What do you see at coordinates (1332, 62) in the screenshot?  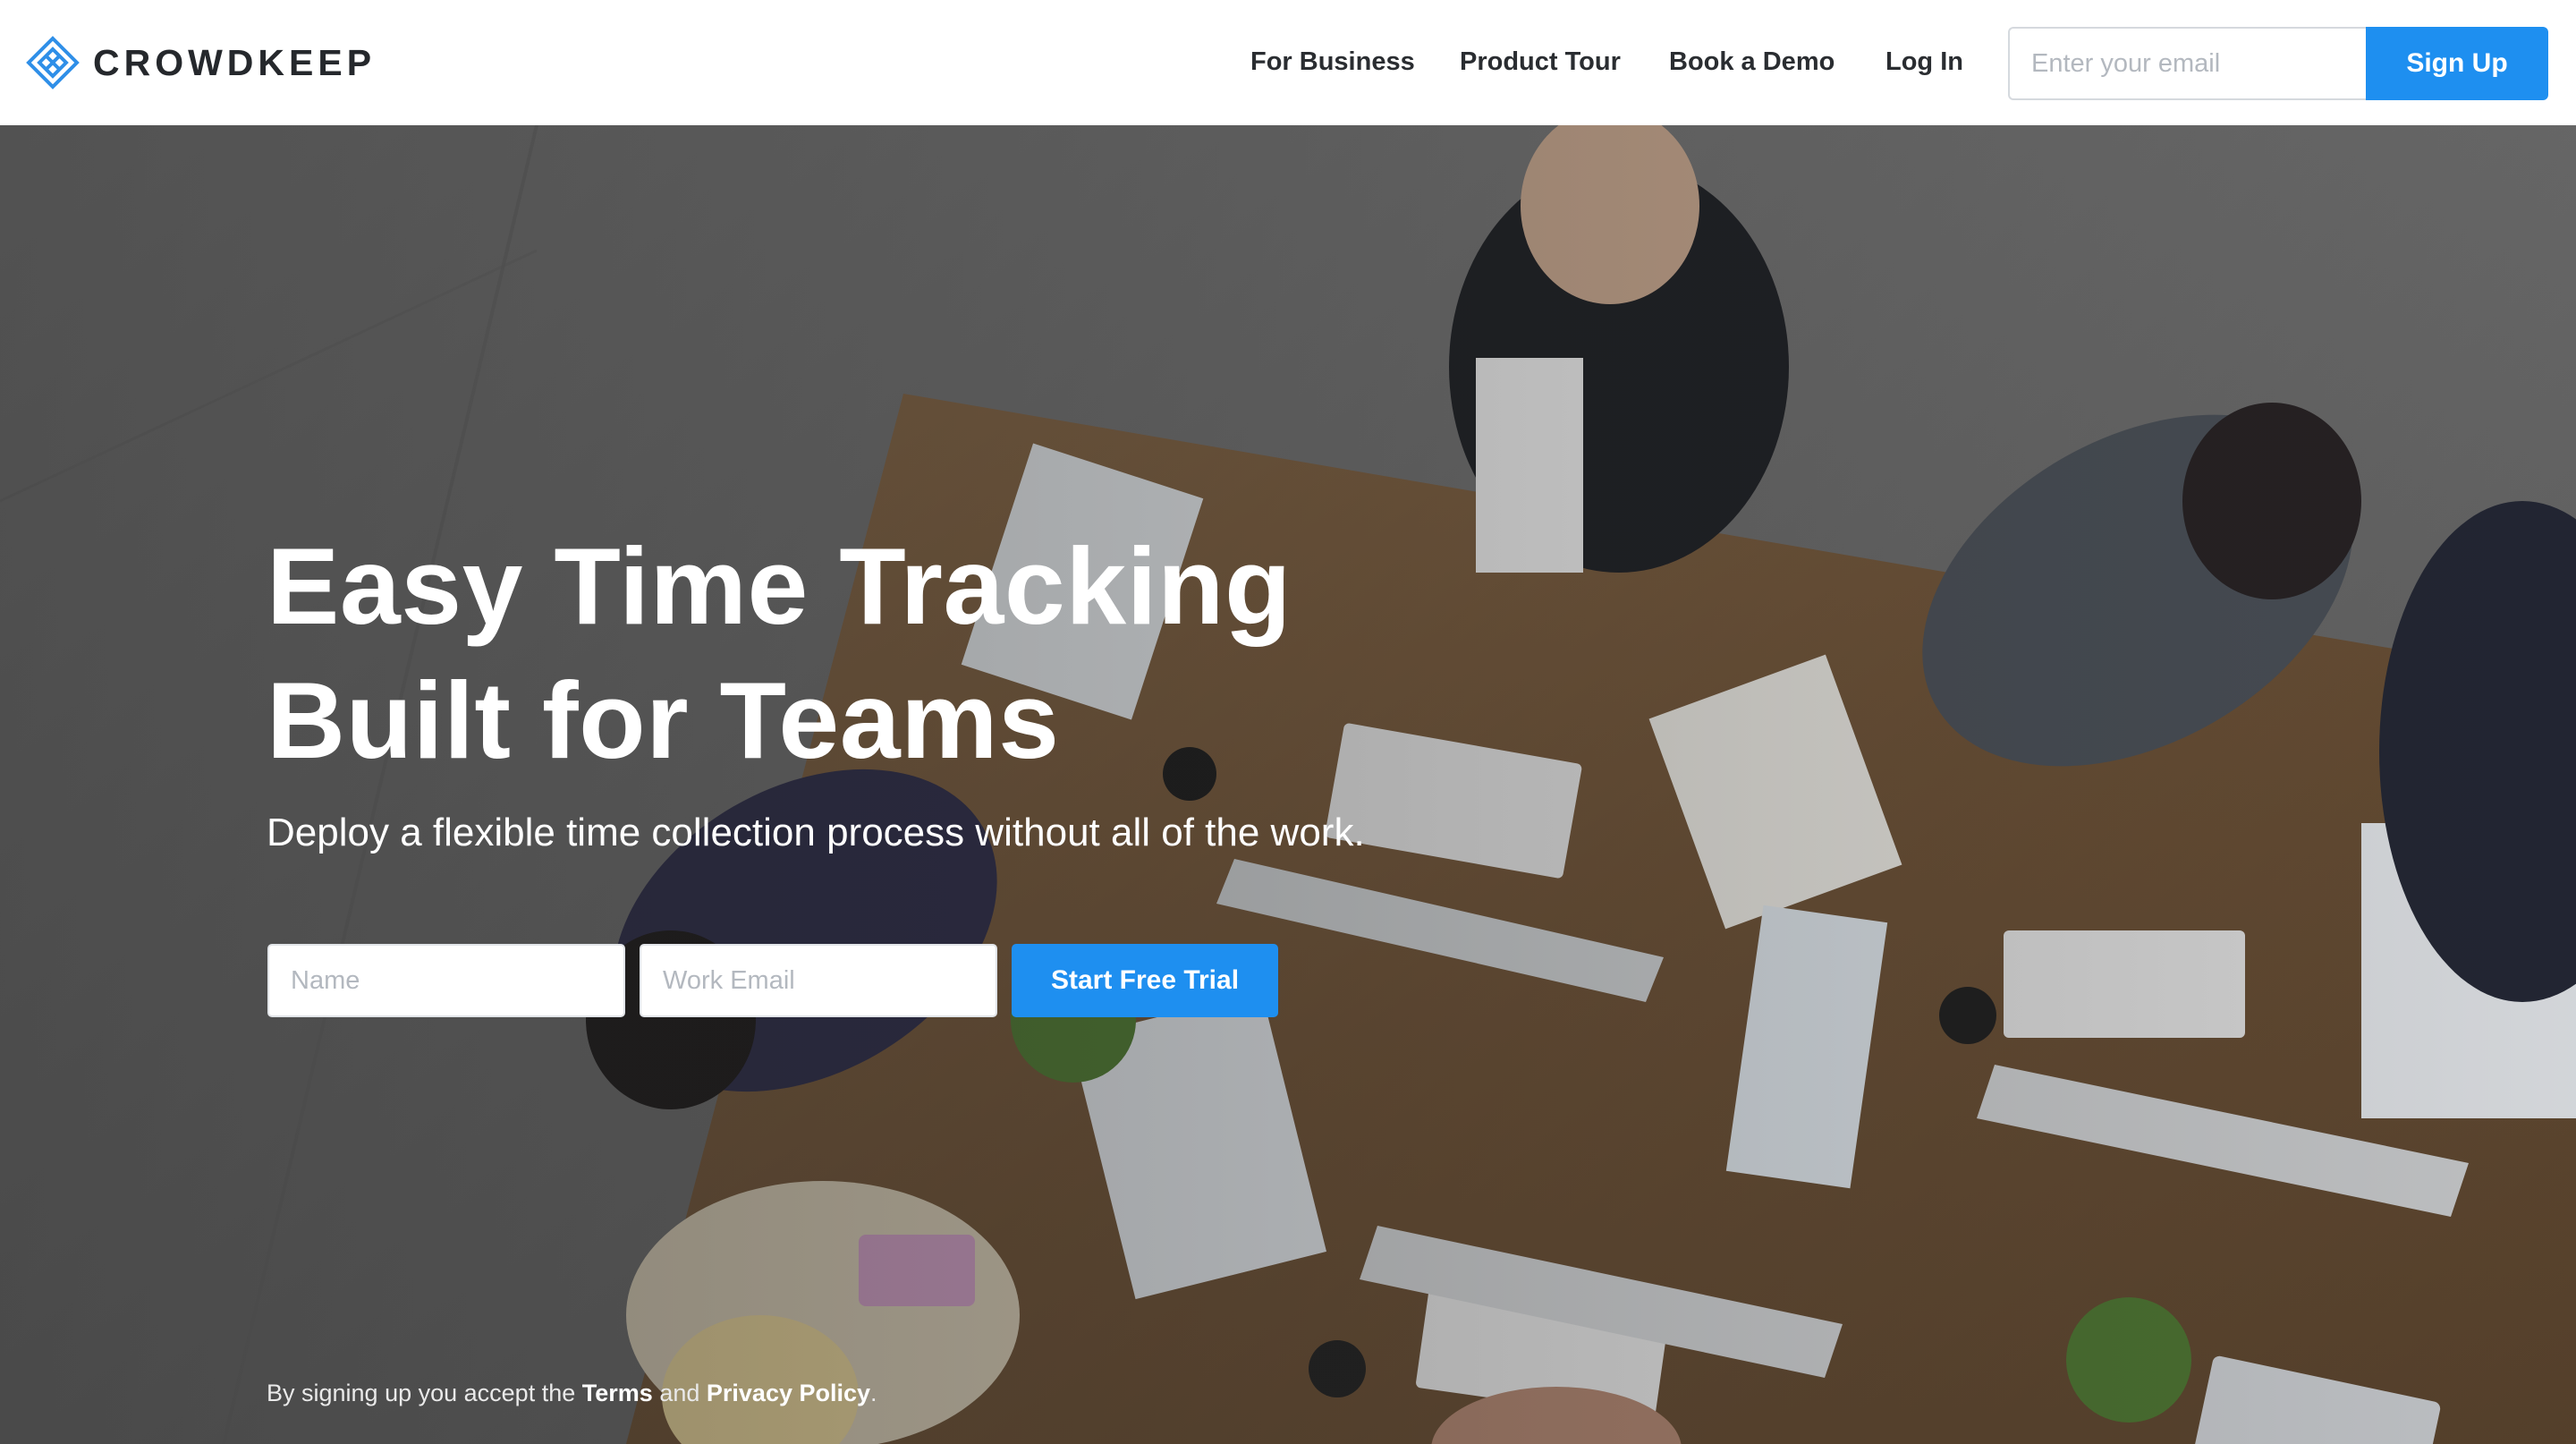 I see `nav-for-business: For Business` at bounding box center [1332, 62].